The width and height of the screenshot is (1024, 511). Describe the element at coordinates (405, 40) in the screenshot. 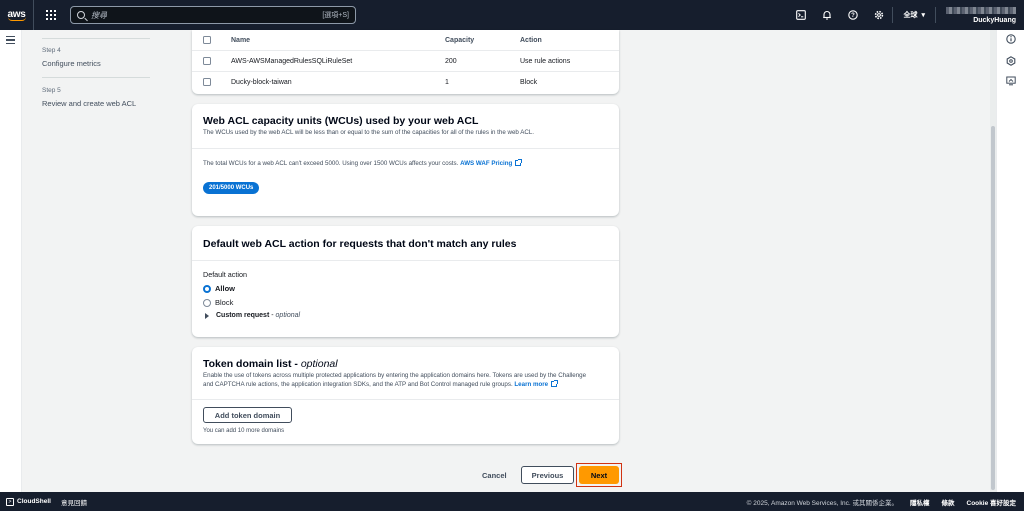

I see `table-header: Name Capacity Action` at that location.